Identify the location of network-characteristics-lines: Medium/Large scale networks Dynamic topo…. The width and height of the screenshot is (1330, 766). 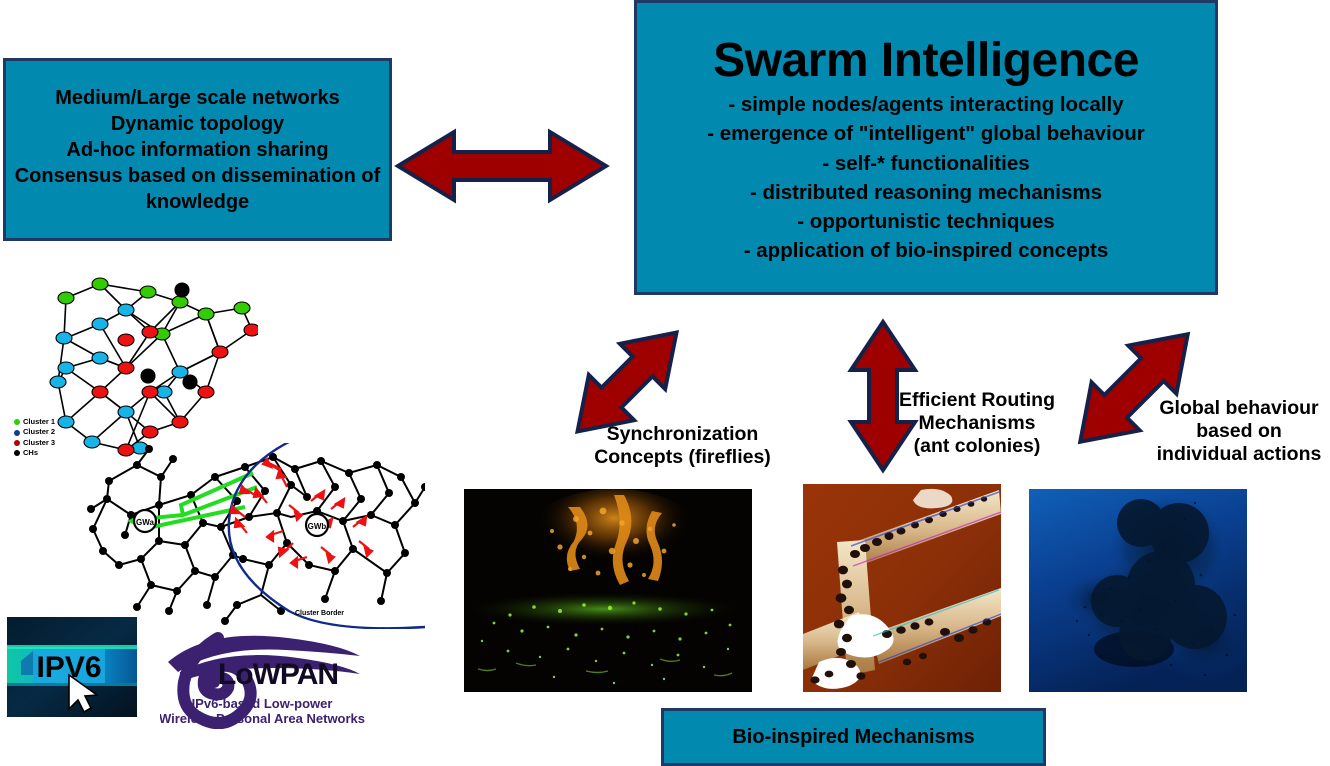
(197, 150).